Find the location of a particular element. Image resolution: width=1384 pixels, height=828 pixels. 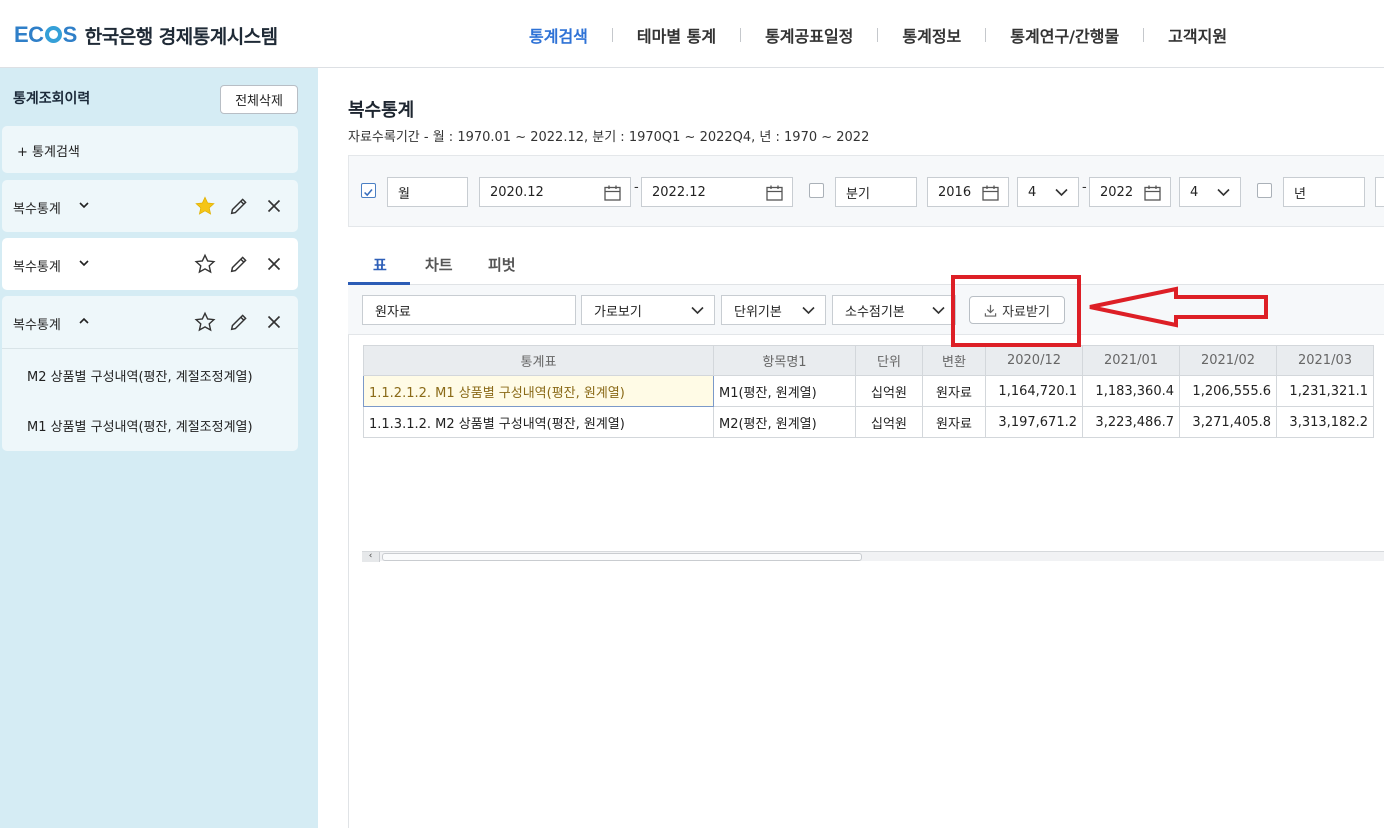

view-mode-select: 가로보기 is located at coordinates (648, 310).